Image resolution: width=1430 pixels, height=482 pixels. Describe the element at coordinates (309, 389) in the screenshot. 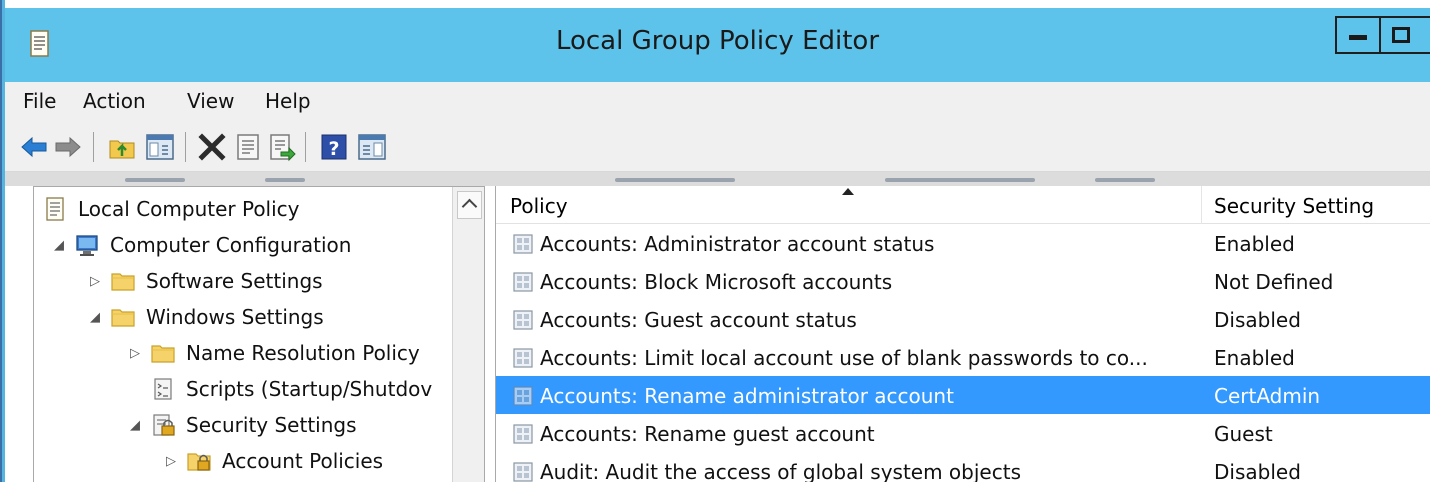

I see `tree-item-label: Scripts (Startup/Shutdov` at that location.